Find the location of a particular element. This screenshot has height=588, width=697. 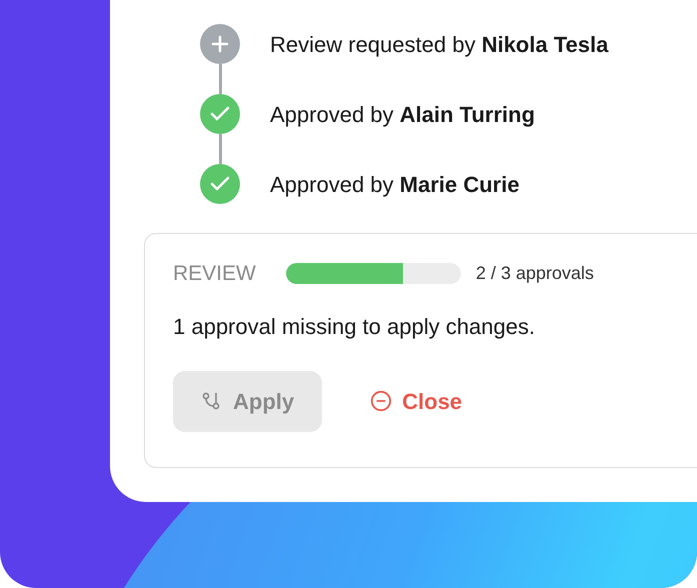

timeline-entry: Approved by Marie Curie is located at coordinates (395, 184).